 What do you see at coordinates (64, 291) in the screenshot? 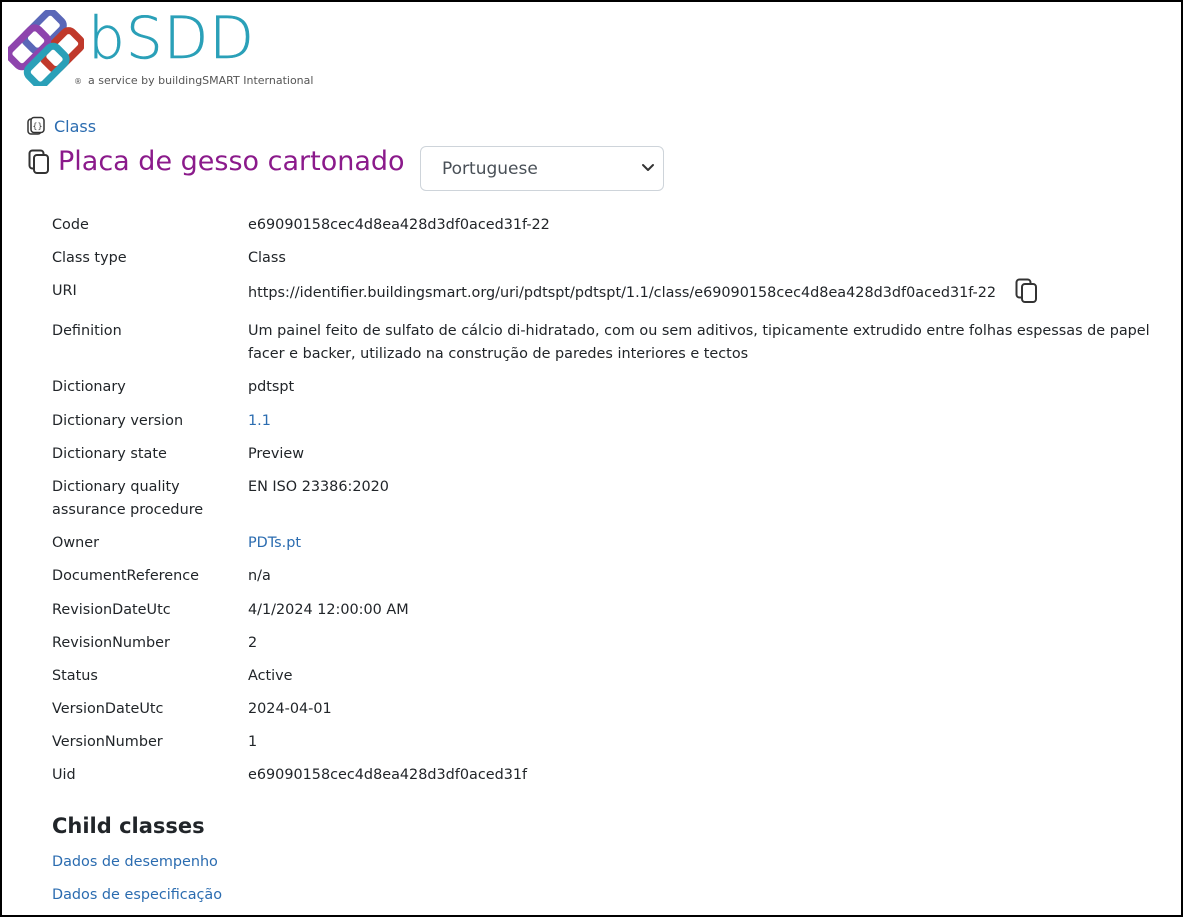
I see `property-key: URI` at bounding box center [64, 291].